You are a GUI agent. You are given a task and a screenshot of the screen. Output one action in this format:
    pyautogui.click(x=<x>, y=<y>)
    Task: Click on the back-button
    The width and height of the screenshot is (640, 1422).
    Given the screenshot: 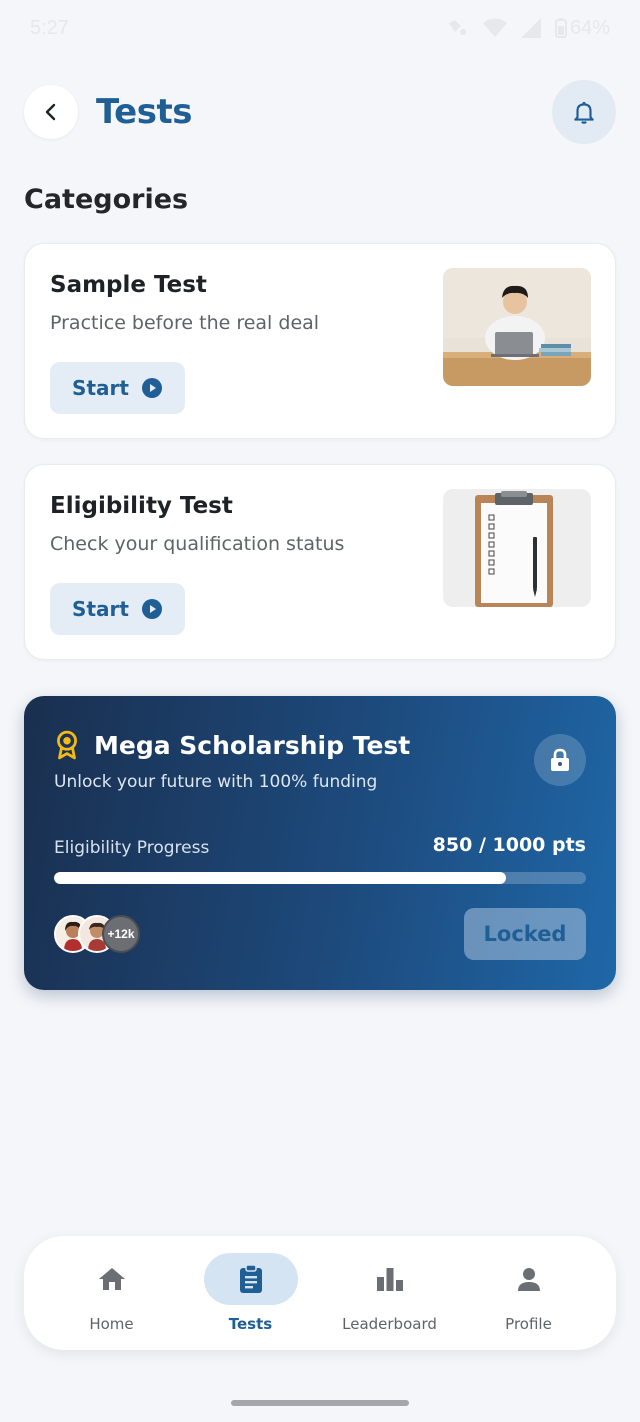 What is the action you would take?
    pyautogui.click(x=51, y=112)
    